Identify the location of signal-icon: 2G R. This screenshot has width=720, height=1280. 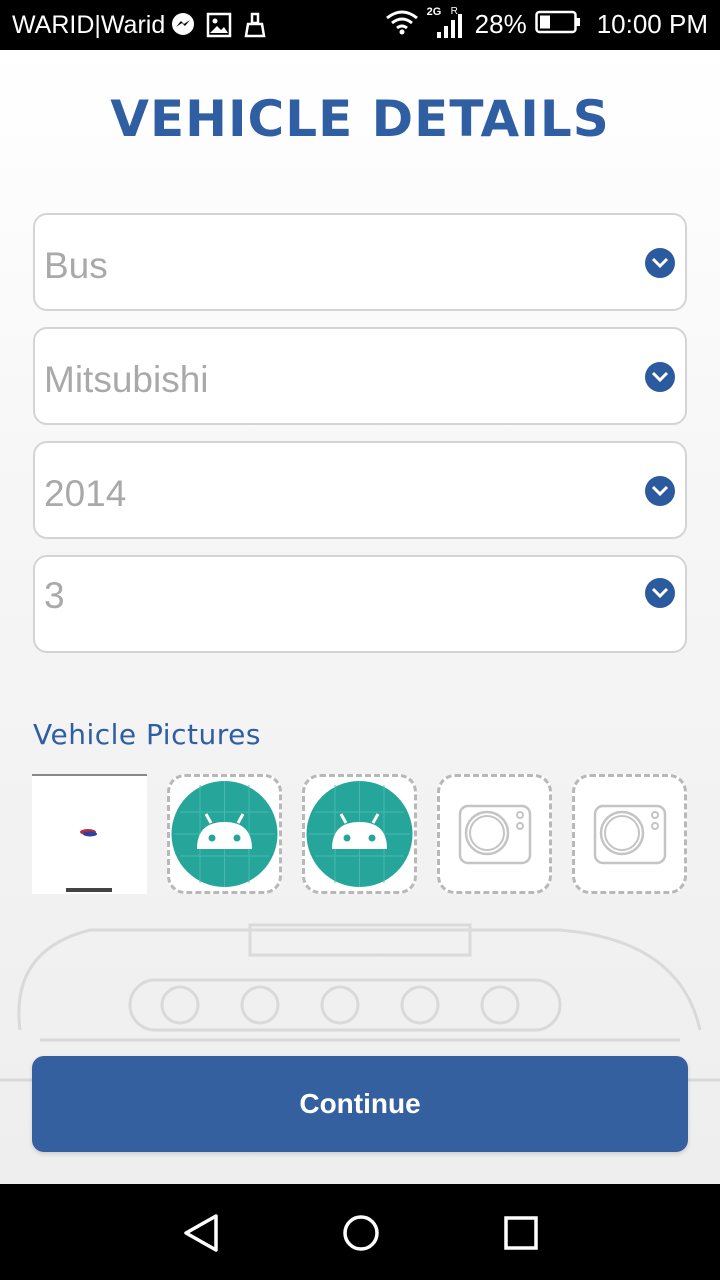
(447, 23).